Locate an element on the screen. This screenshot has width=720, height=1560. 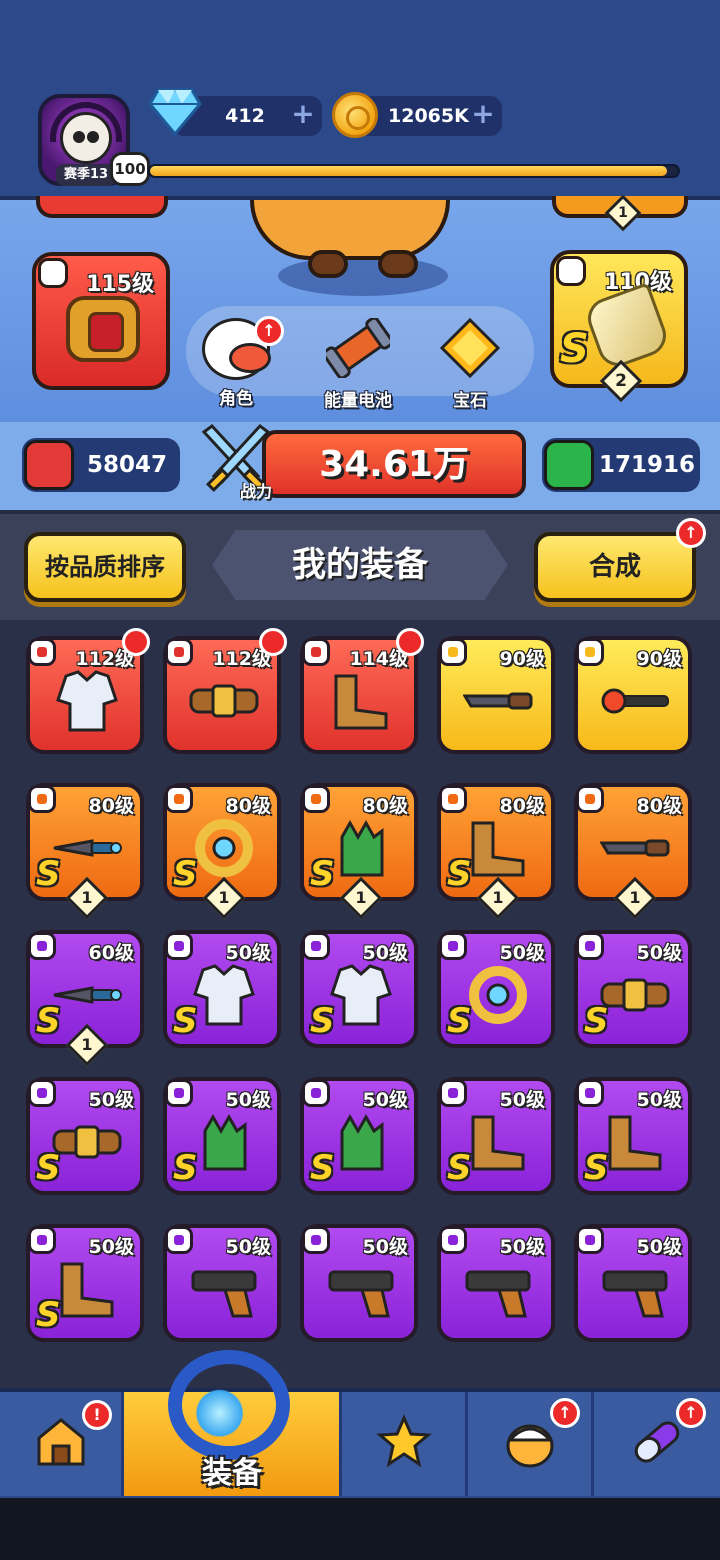
equipped-boots-slot: 110级 S 2 is located at coordinates (619, 326).